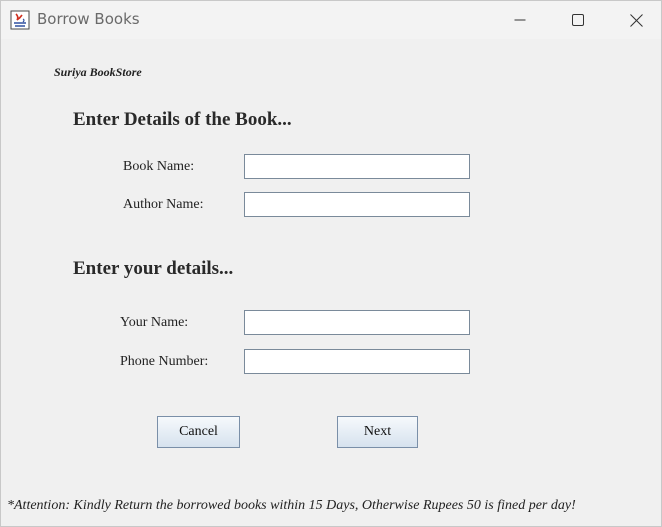 The image size is (662, 527). What do you see at coordinates (198, 432) in the screenshot?
I see `cancel-button: Cancel` at bounding box center [198, 432].